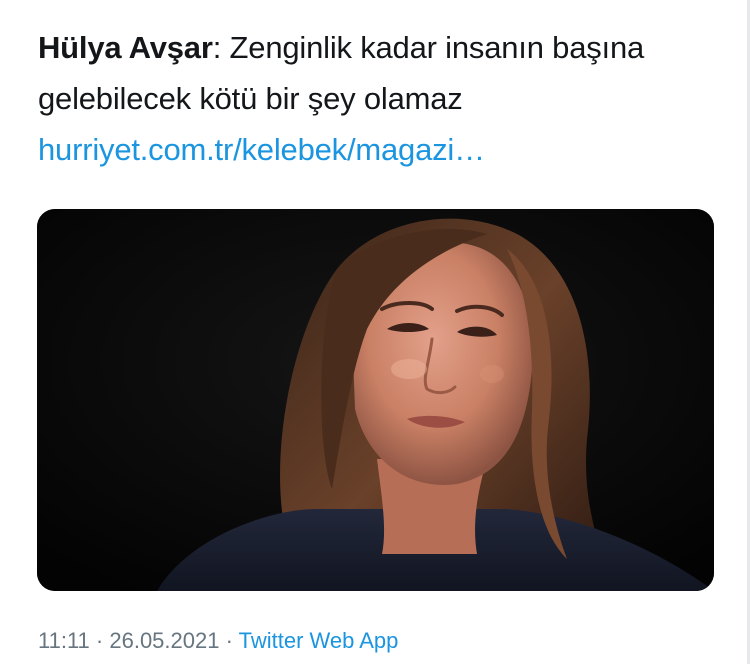 The width and height of the screenshot is (750, 664). What do you see at coordinates (125, 47) in the screenshot?
I see `author-name: Hülya Avşar` at bounding box center [125, 47].